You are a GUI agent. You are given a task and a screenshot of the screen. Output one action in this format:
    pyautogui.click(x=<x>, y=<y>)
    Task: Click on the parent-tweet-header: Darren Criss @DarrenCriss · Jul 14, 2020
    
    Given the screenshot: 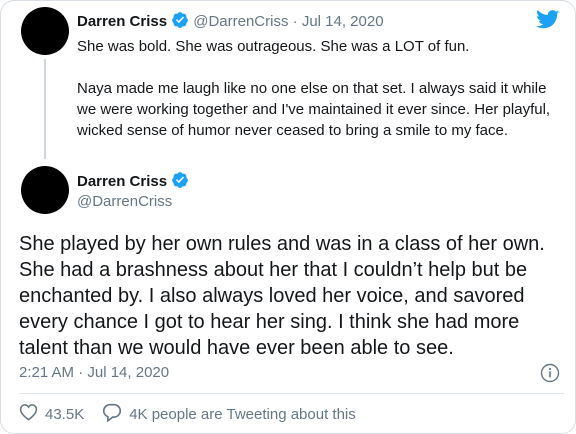 What is the action you would take?
    pyautogui.click(x=230, y=22)
    